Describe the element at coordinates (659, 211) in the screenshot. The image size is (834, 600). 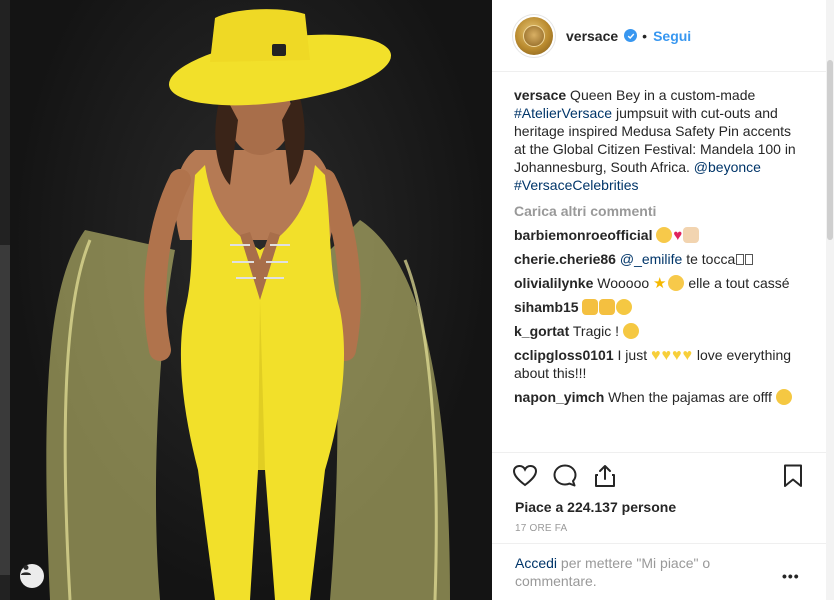
I see `load-more-comments-button: Carica altri commenti` at that location.